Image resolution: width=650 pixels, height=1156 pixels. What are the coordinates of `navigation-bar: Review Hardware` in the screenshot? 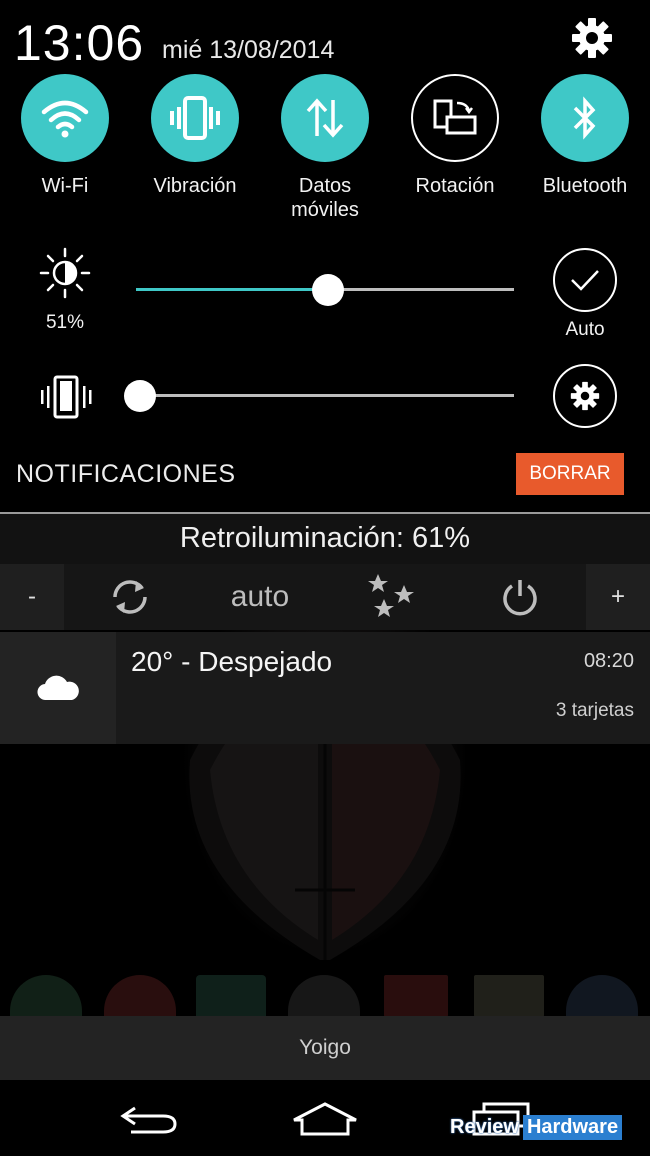 It's located at (325, 1118).